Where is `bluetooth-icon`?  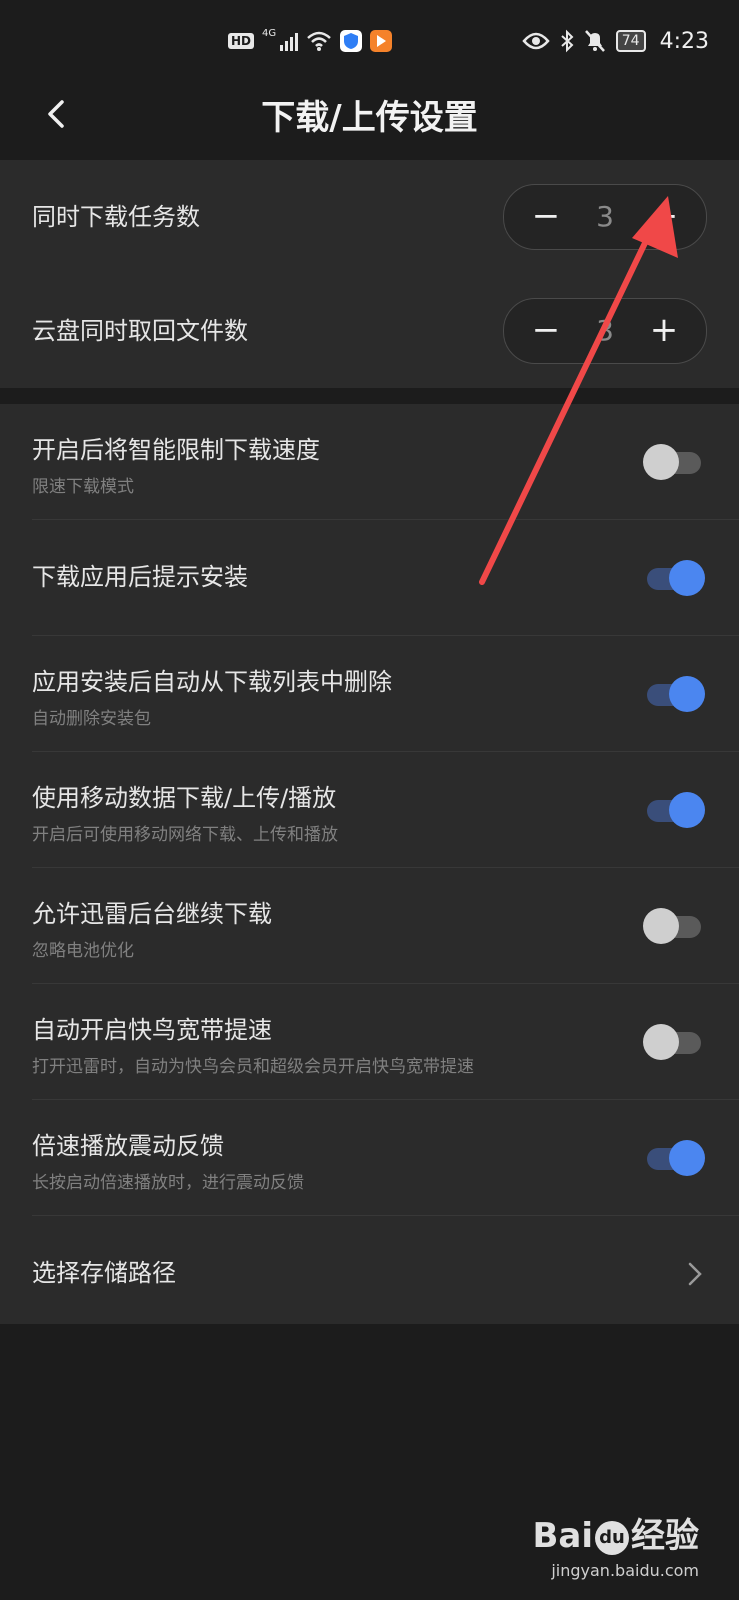 bluetooth-icon is located at coordinates (567, 41).